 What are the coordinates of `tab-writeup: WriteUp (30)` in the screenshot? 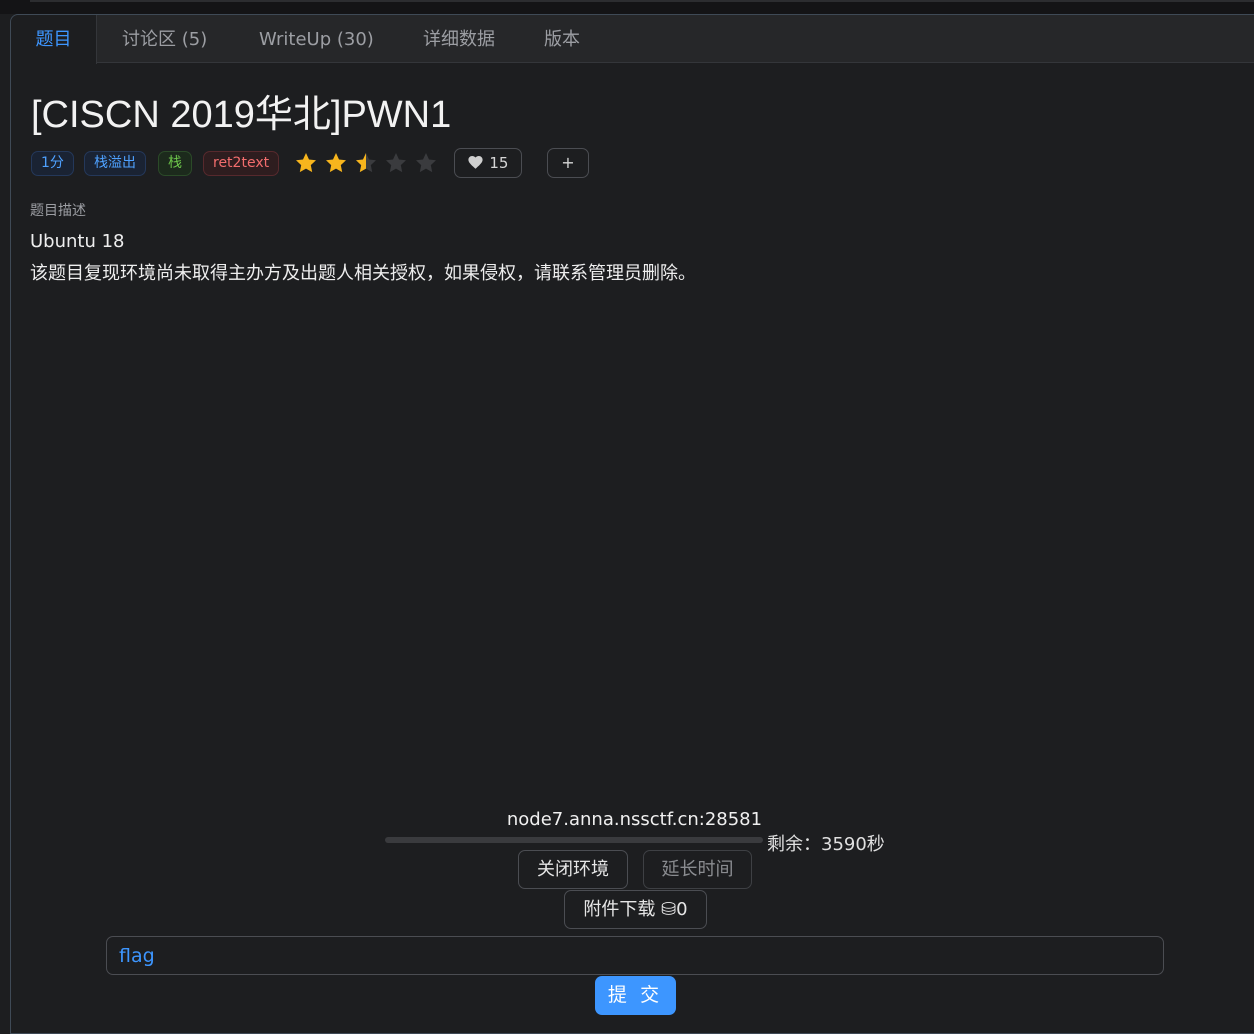 It's located at (316, 39).